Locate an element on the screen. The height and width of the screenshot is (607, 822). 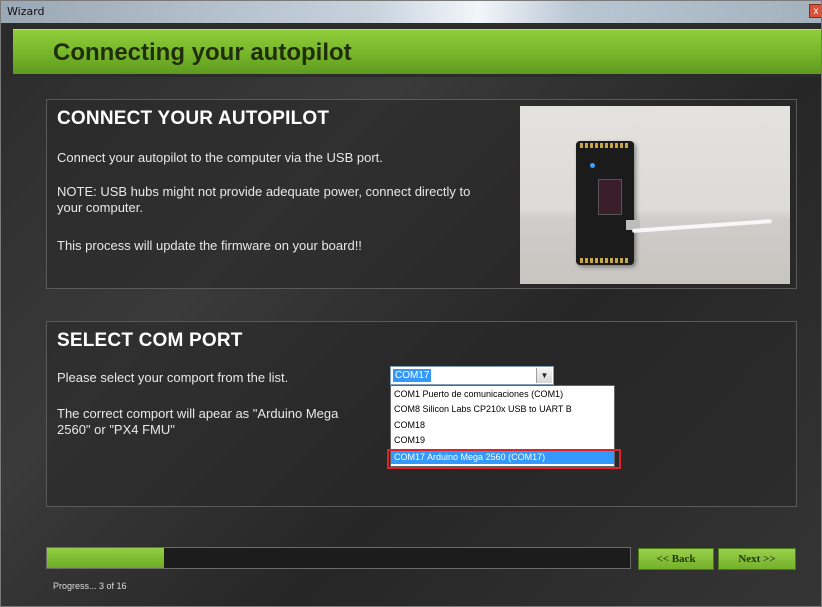
progress-bar is located at coordinates (338, 558).